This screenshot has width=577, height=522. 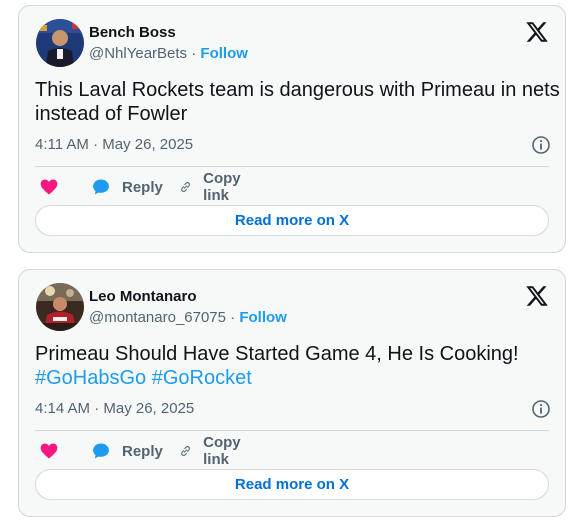 What do you see at coordinates (132, 32) in the screenshot?
I see `author-name: Bench Boss` at bounding box center [132, 32].